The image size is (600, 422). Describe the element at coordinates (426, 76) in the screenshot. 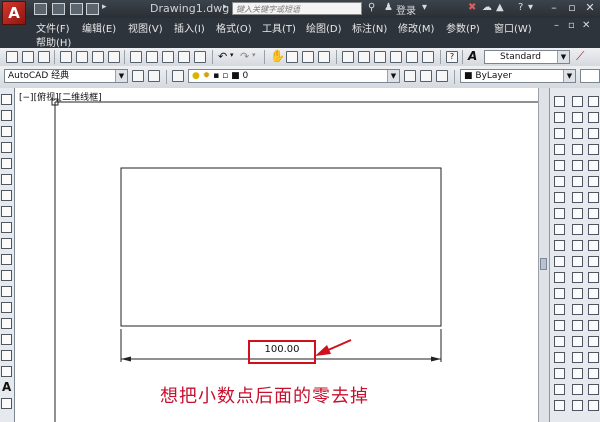

I see `layer-previous-icon` at that location.